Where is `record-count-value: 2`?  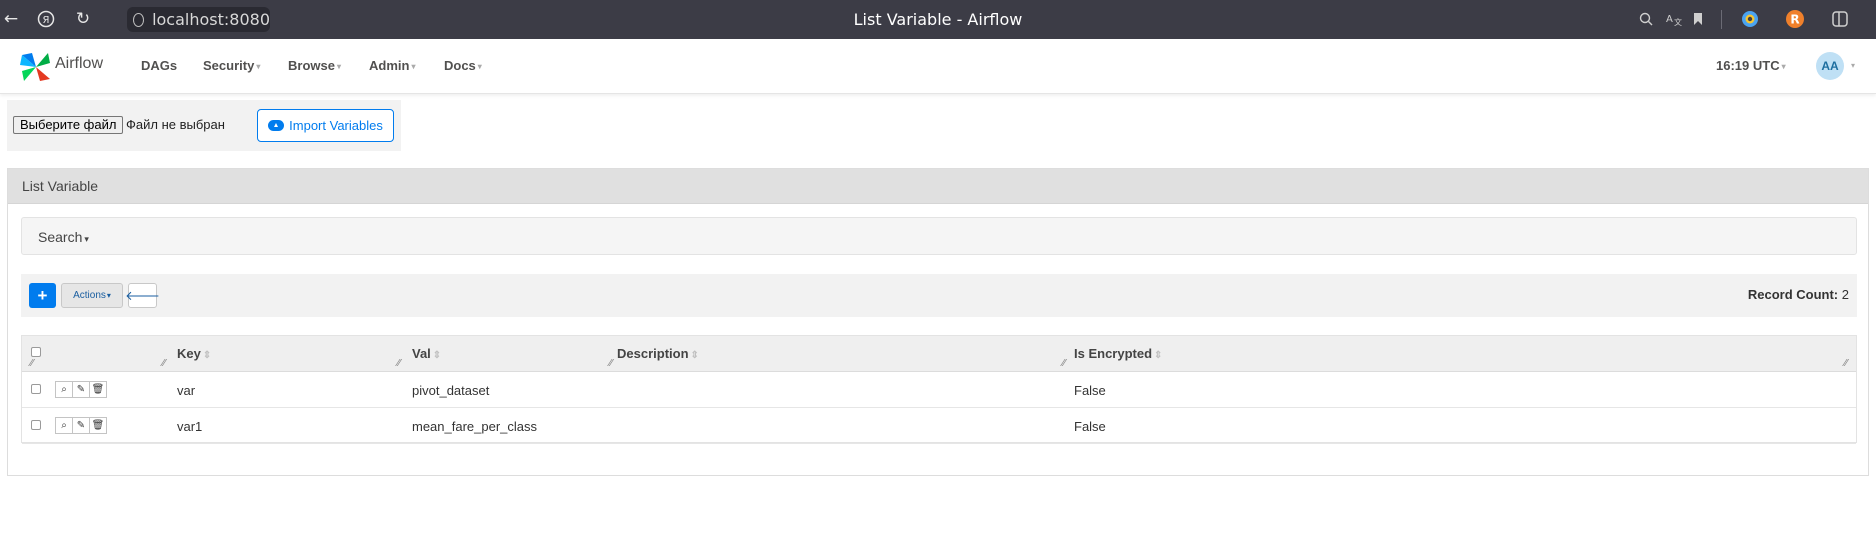
record-count-value: 2 is located at coordinates (1845, 294).